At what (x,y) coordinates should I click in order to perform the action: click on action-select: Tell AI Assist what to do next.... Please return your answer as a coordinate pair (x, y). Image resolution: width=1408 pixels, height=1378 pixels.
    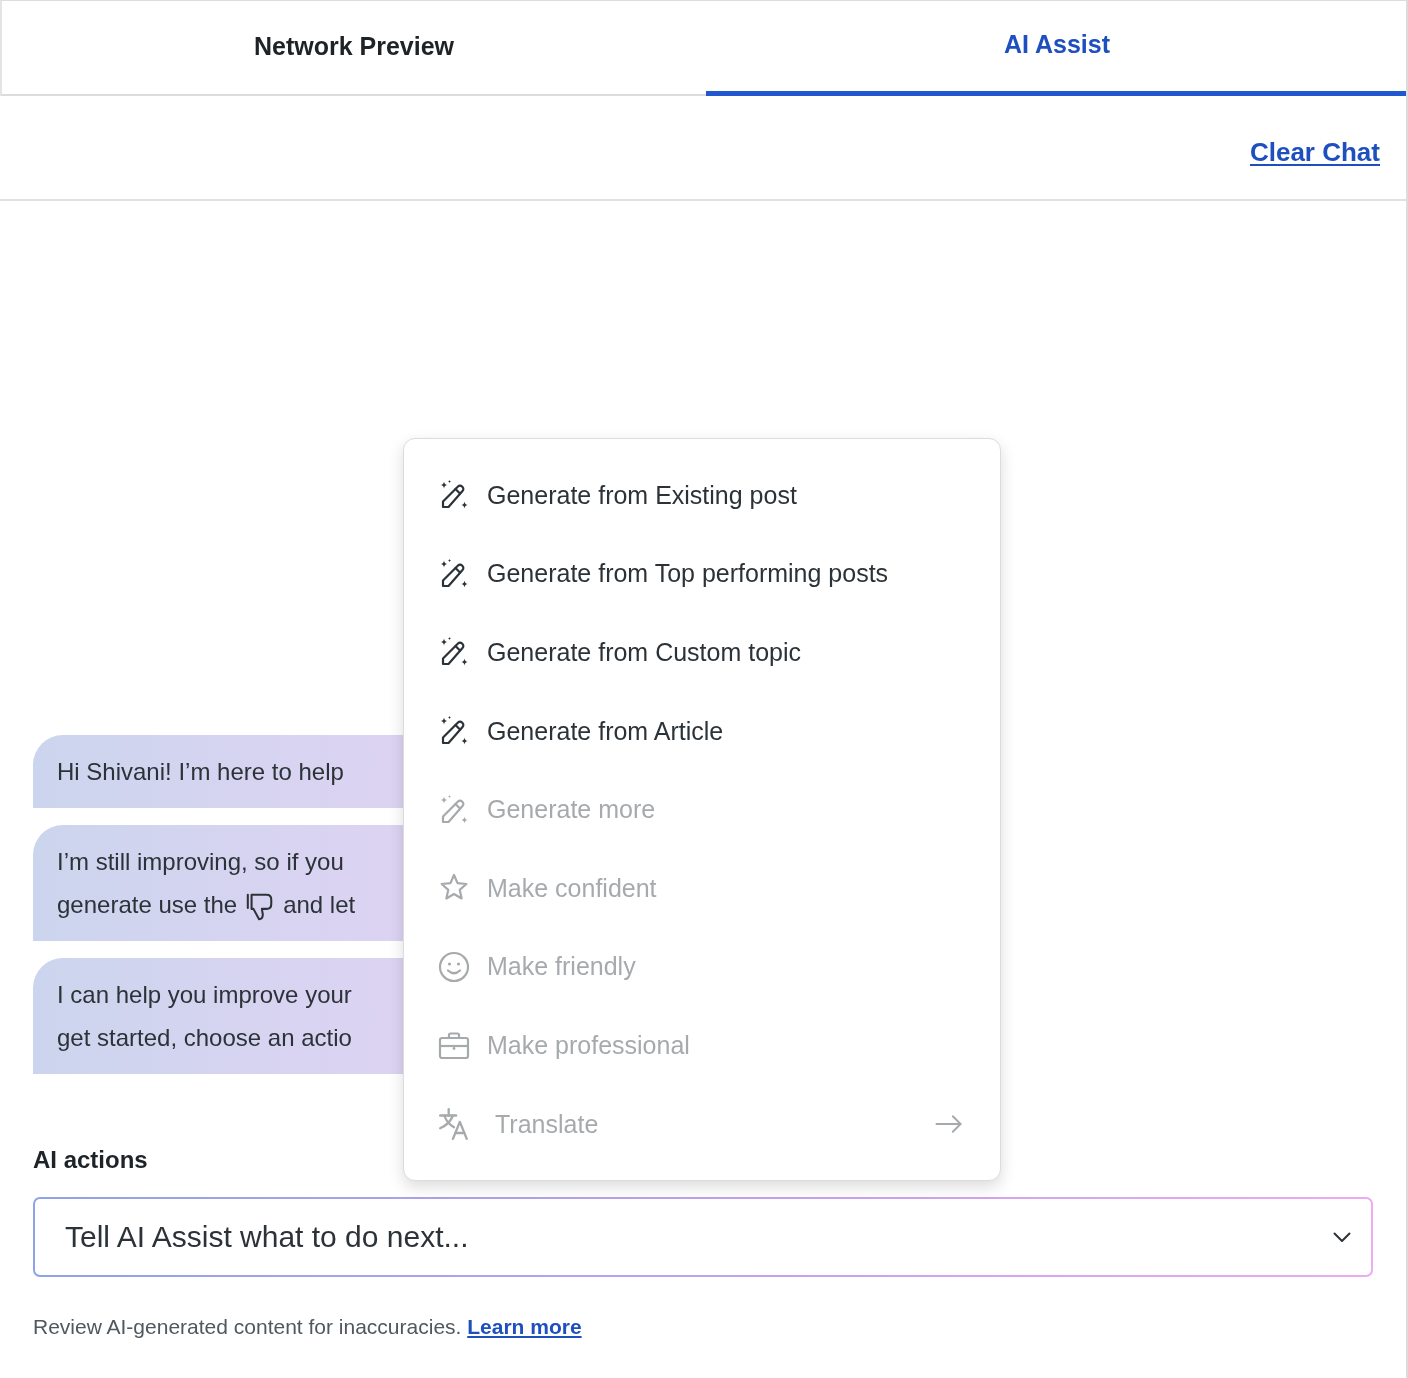
    Looking at the image, I should click on (703, 1237).